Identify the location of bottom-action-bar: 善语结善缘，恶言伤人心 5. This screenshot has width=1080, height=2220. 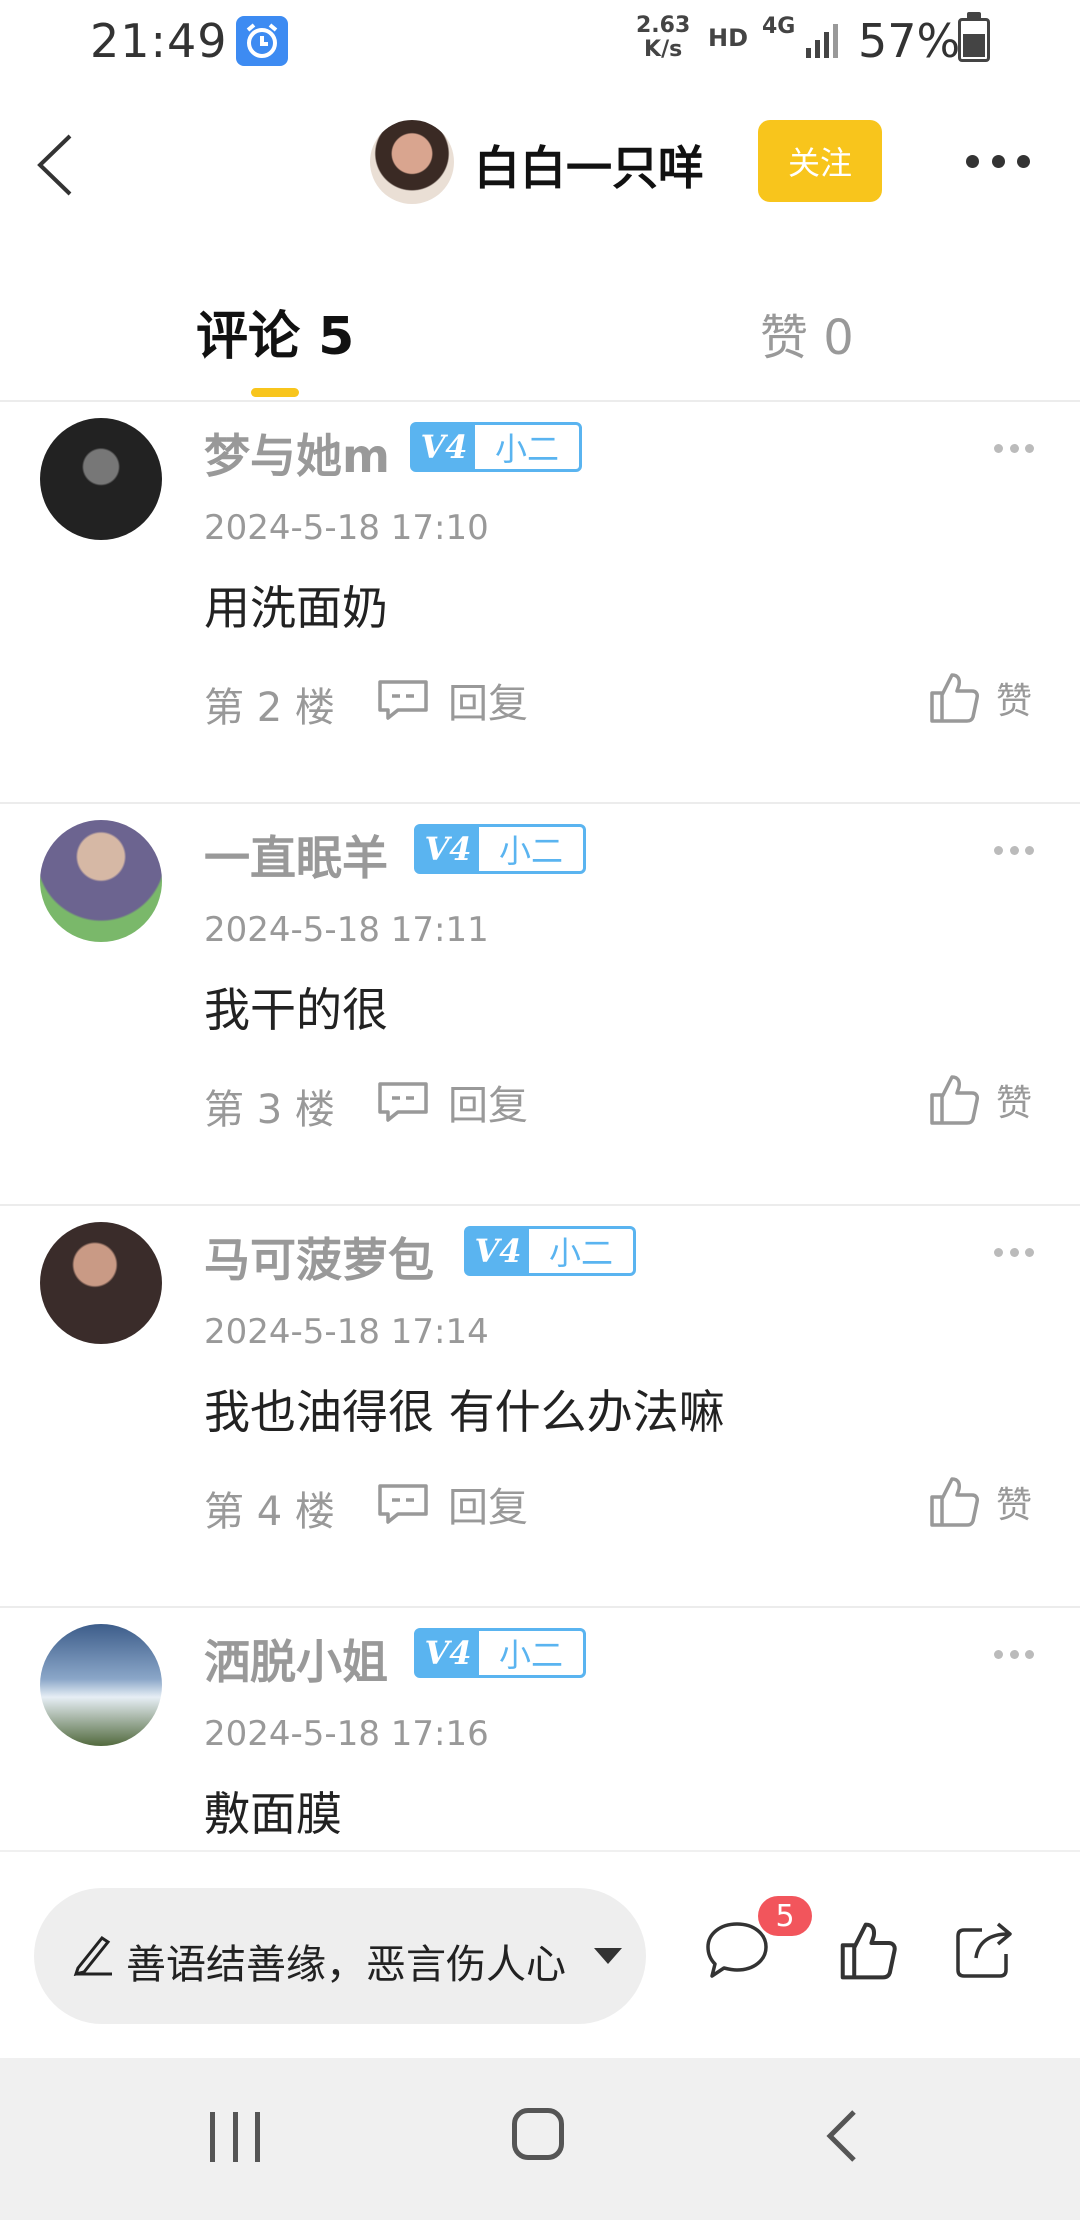
(540, 1953).